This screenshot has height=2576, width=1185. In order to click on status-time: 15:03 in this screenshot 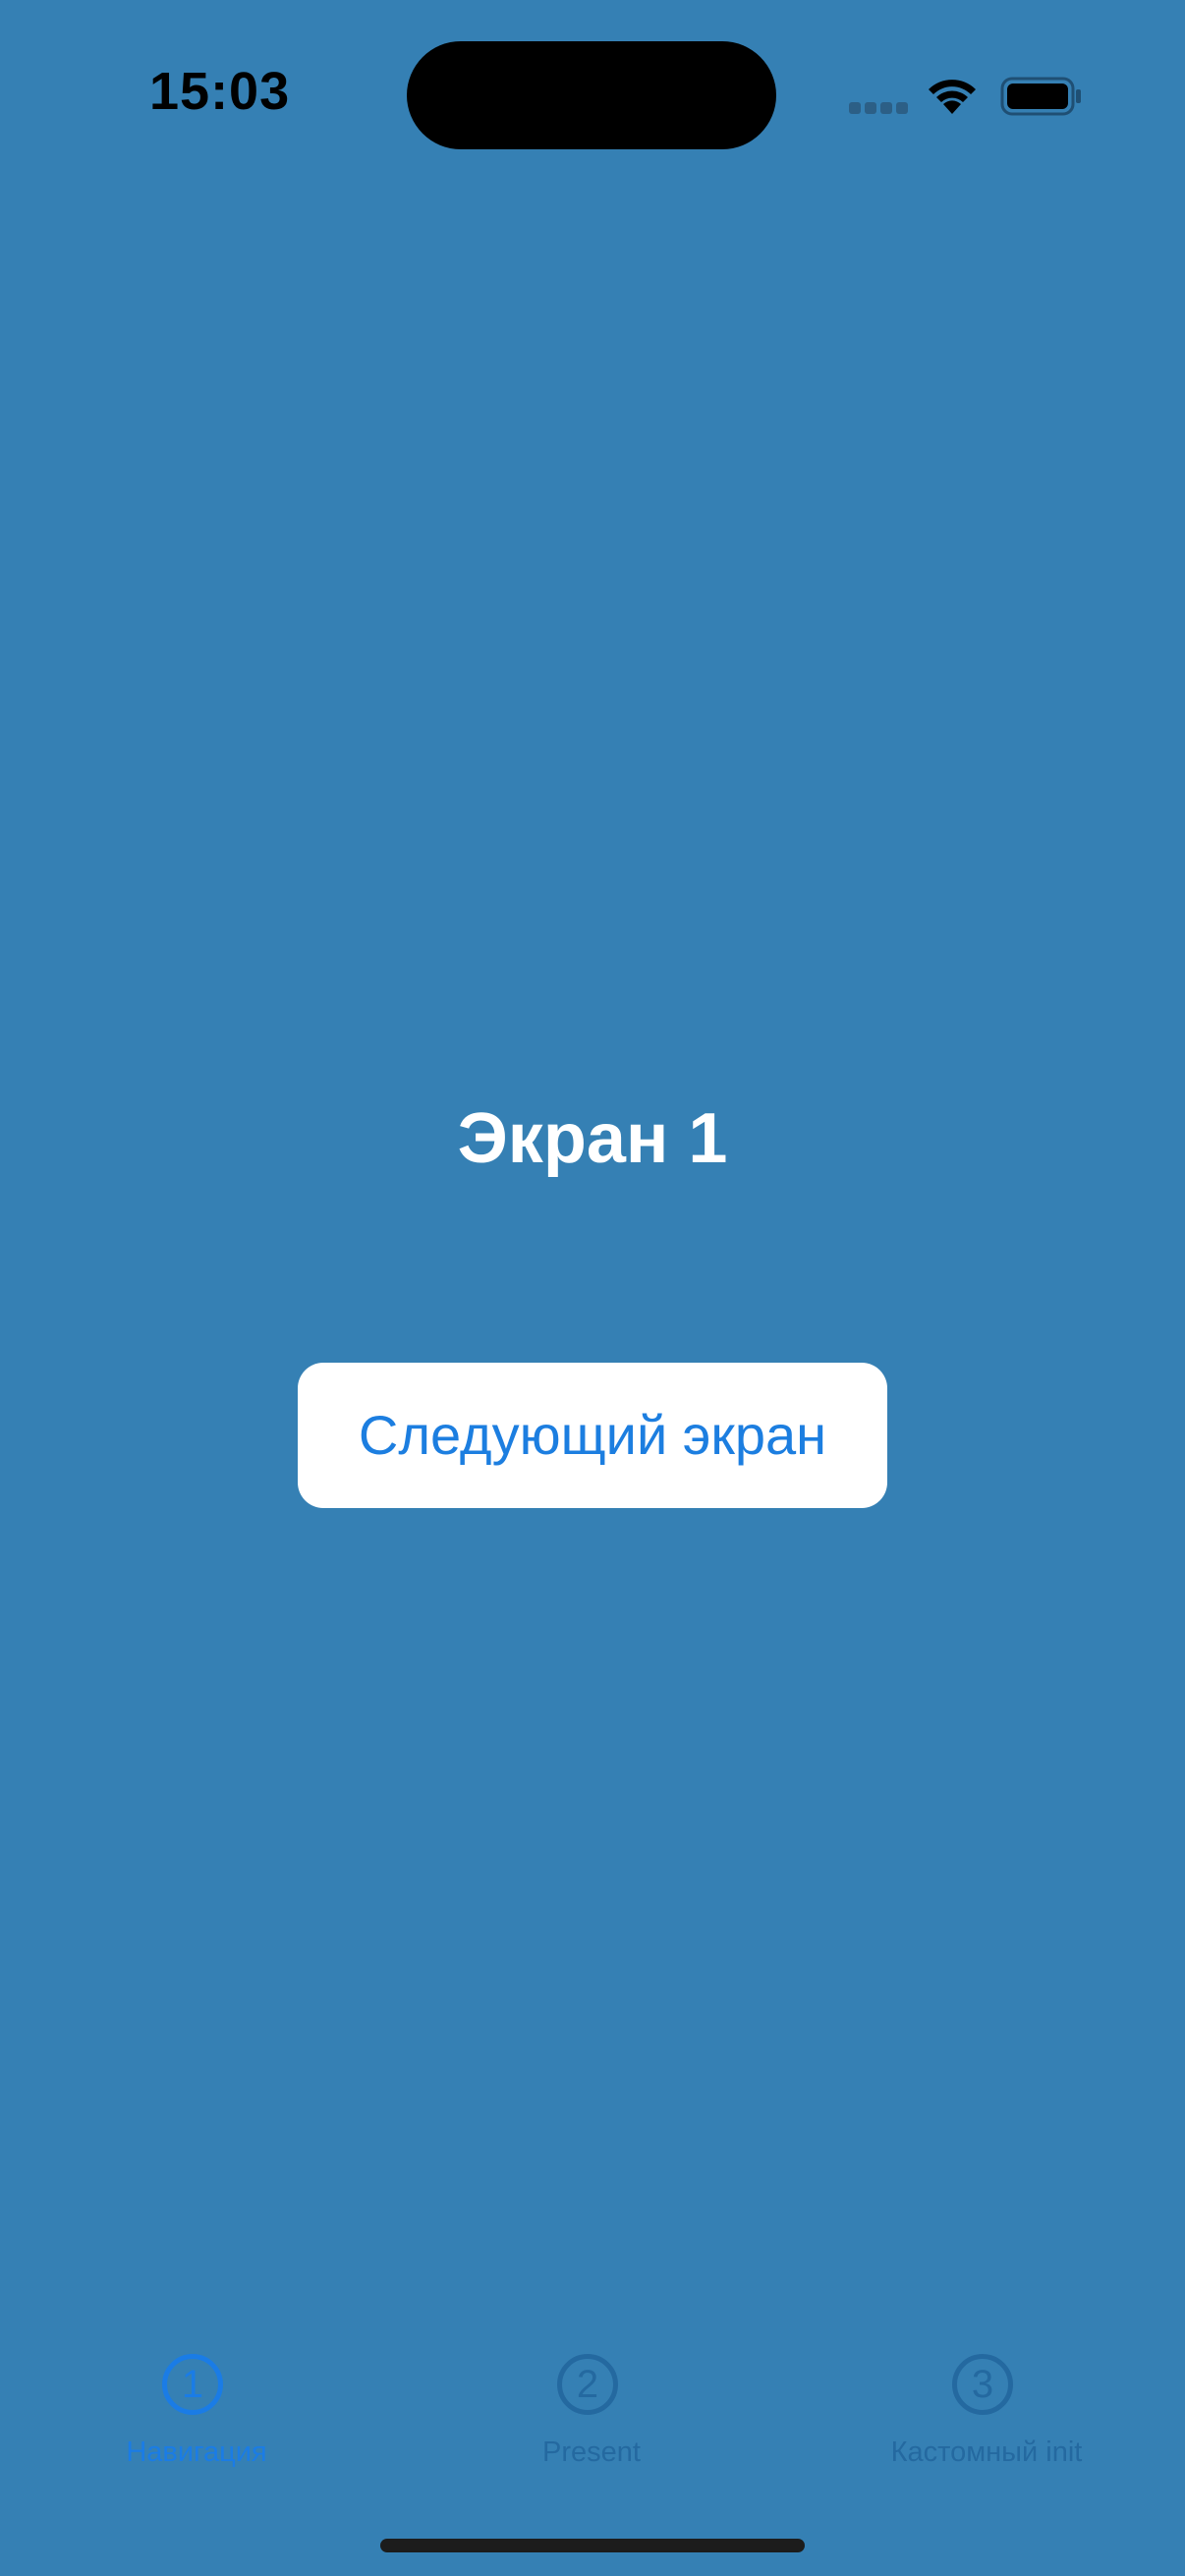, I will do `click(220, 91)`.